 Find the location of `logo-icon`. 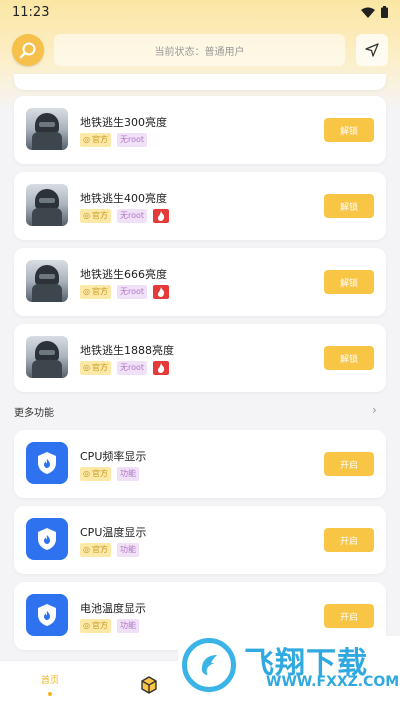

logo-icon is located at coordinates (28, 50).